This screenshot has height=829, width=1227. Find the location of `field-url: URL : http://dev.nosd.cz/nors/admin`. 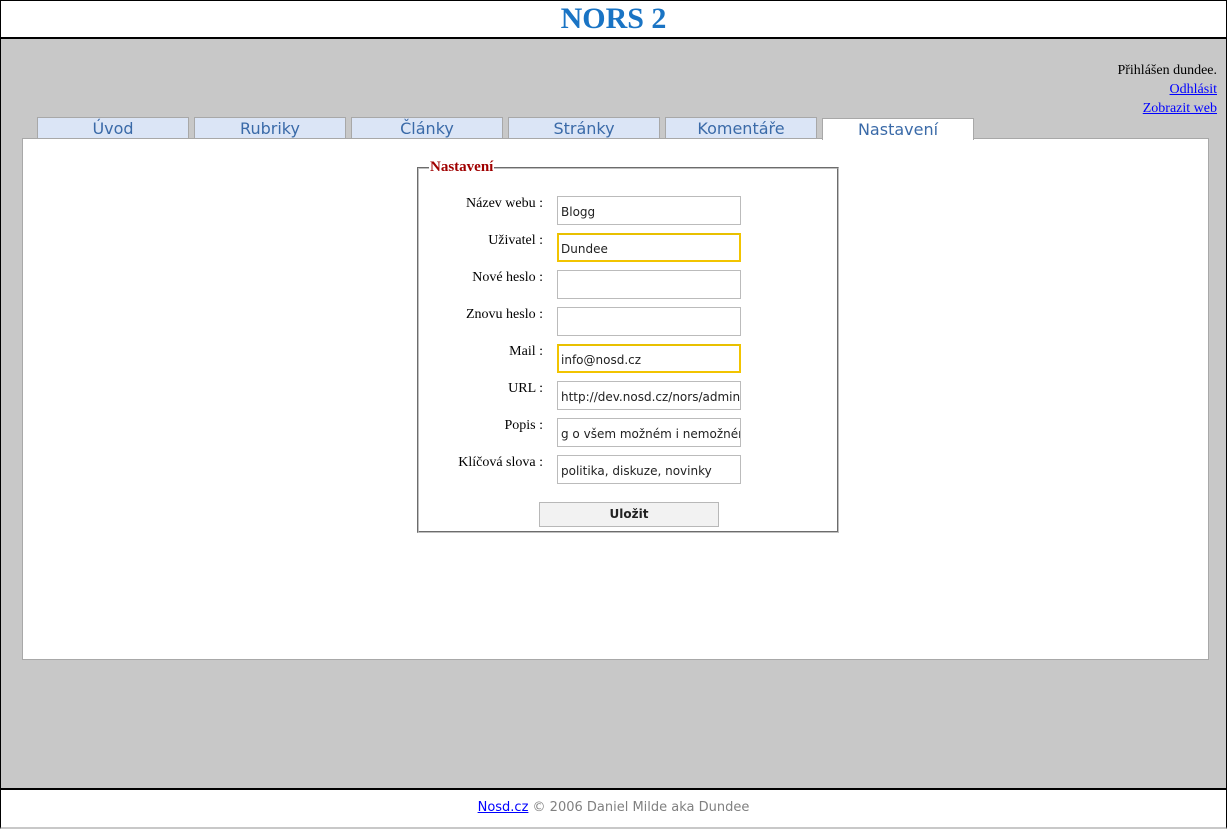

field-url: URL : http://dev.nosd.cz/nors/admin is located at coordinates (629, 395).